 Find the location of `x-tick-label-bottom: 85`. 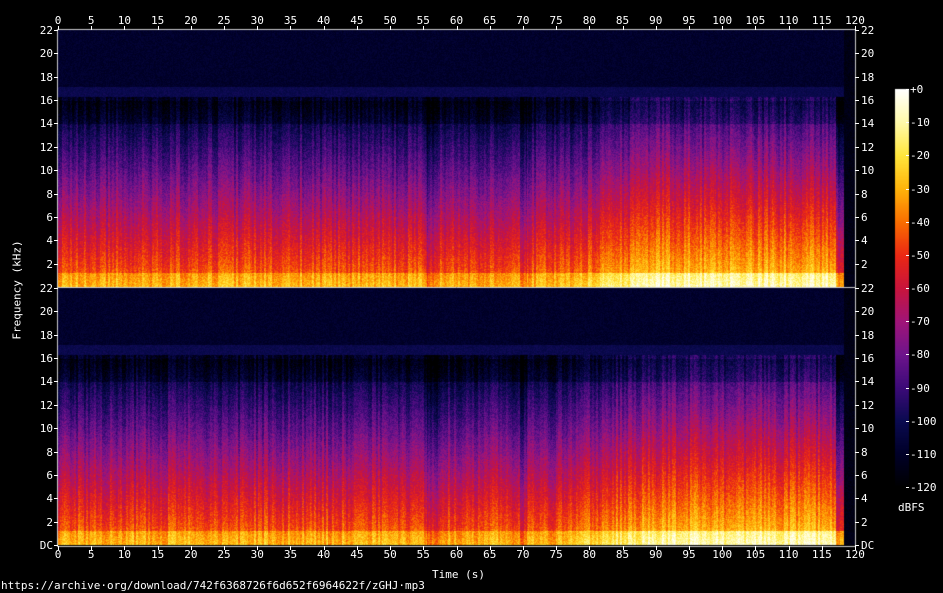

x-tick-label-bottom: 85 is located at coordinates (622, 554).